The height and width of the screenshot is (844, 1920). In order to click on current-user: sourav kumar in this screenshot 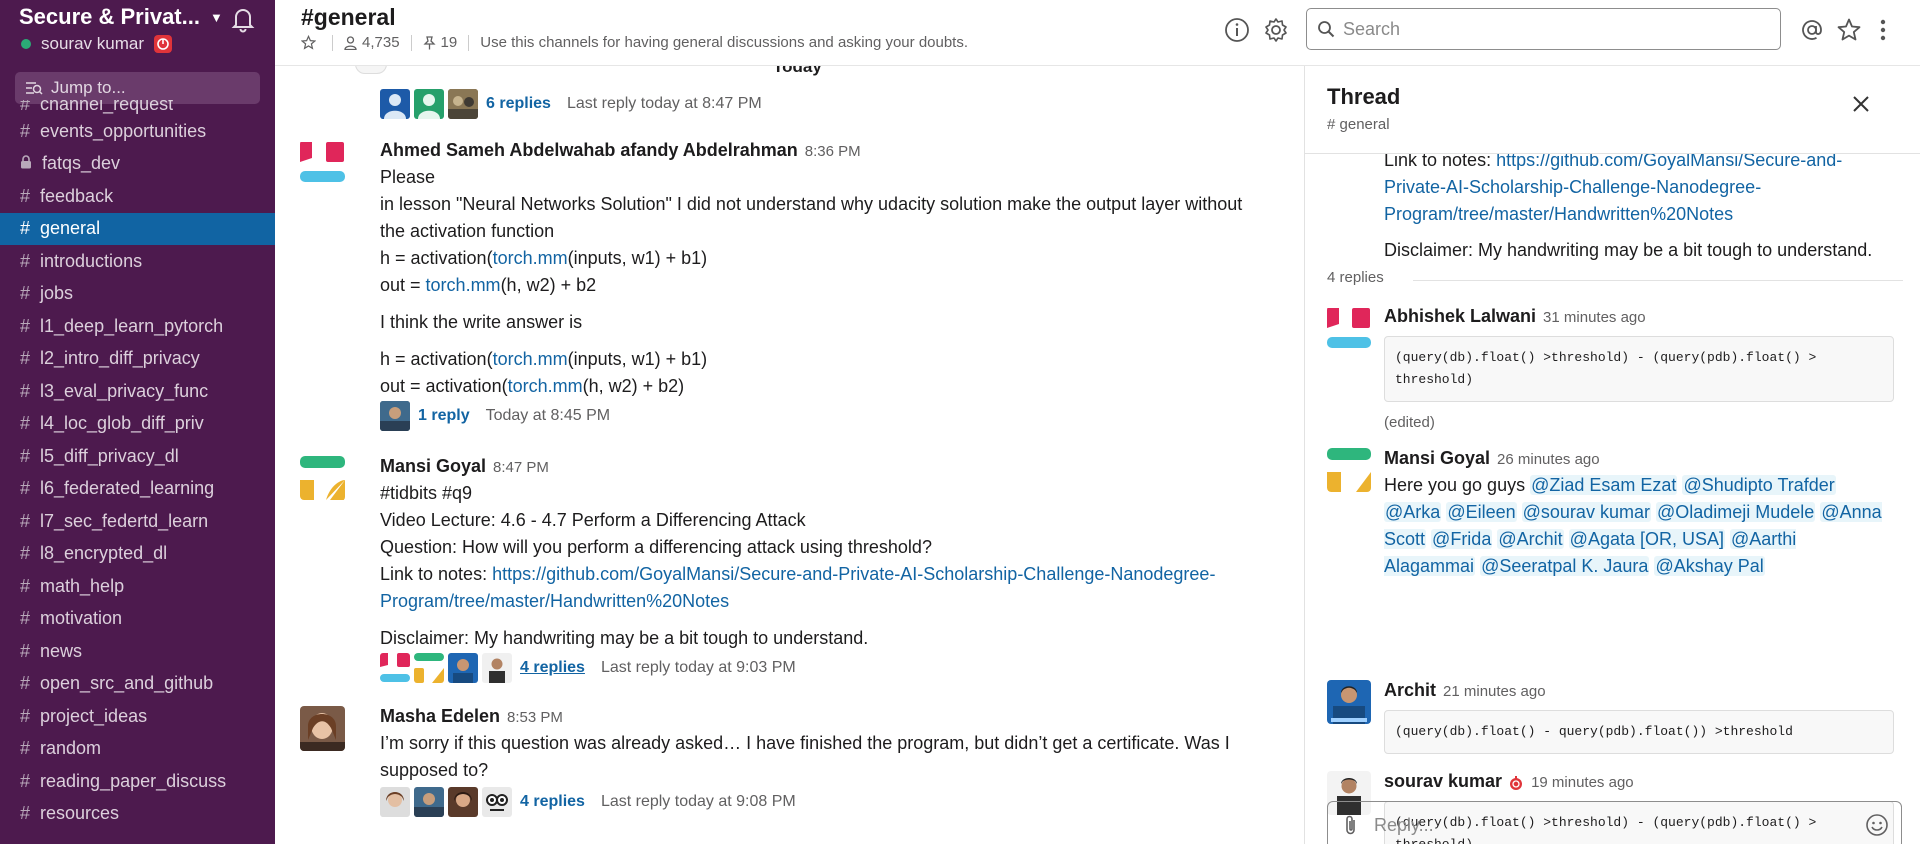, I will do `click(96, 44)`.